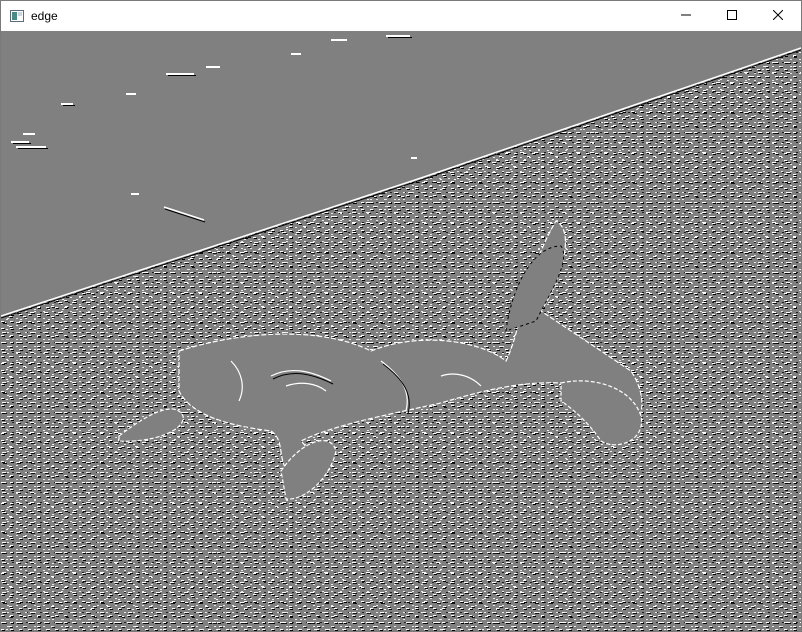 The height and width of the screenshot is (632, 802). I want to click on minimize-icon, so click(686, 16).